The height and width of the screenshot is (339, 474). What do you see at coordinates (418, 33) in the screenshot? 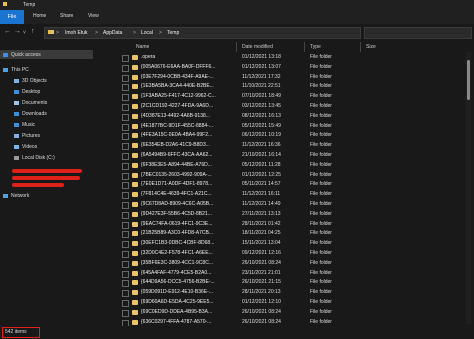
I see `search-input` at bounding box center [418, 33].